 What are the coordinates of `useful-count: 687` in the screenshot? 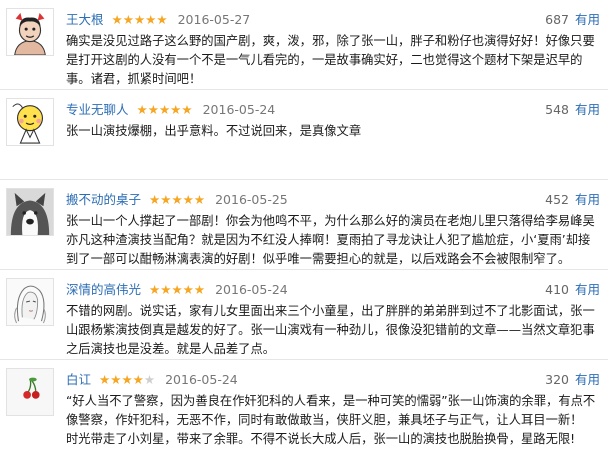 It's located at (557, 19).